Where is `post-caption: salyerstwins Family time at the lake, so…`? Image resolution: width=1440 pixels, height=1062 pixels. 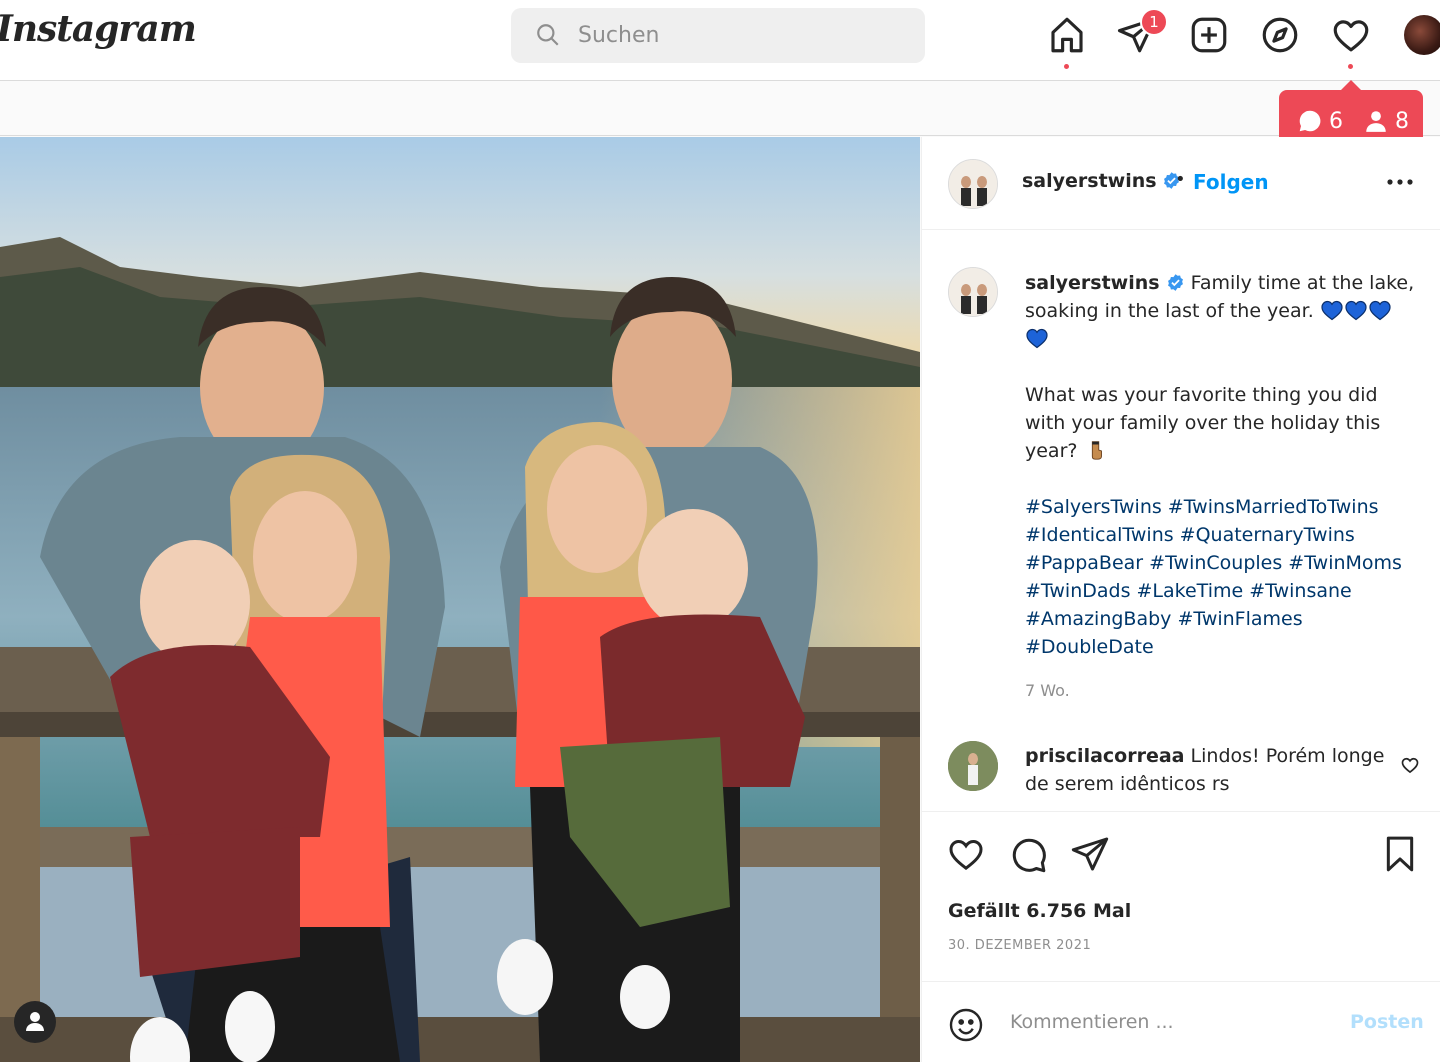 post-caption: salyerstwins Family time at the lake, so… is located at coordinates (1220, 465).